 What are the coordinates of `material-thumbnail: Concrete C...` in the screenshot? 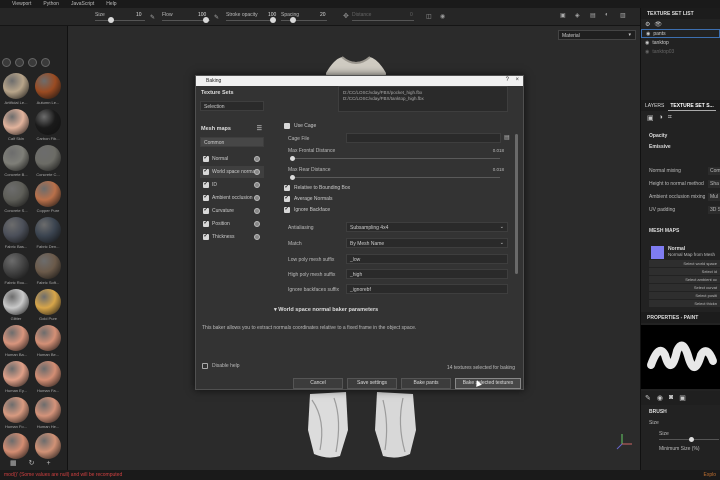 It's located at (48, 161).